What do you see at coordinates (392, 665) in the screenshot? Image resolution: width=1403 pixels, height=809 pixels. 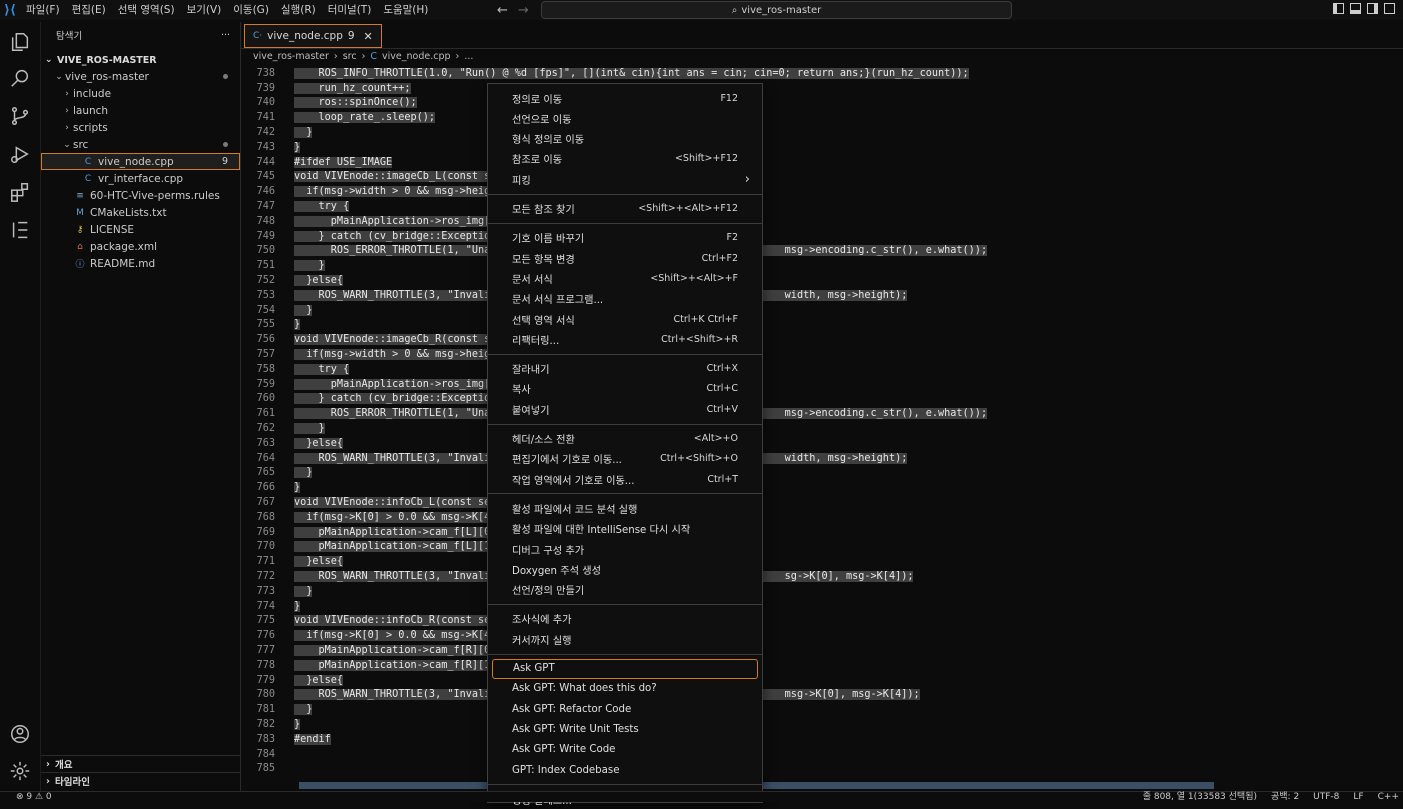 I see `selected-text: pMainApplication->cam_f[R][1` at bounding box center [392, 665].